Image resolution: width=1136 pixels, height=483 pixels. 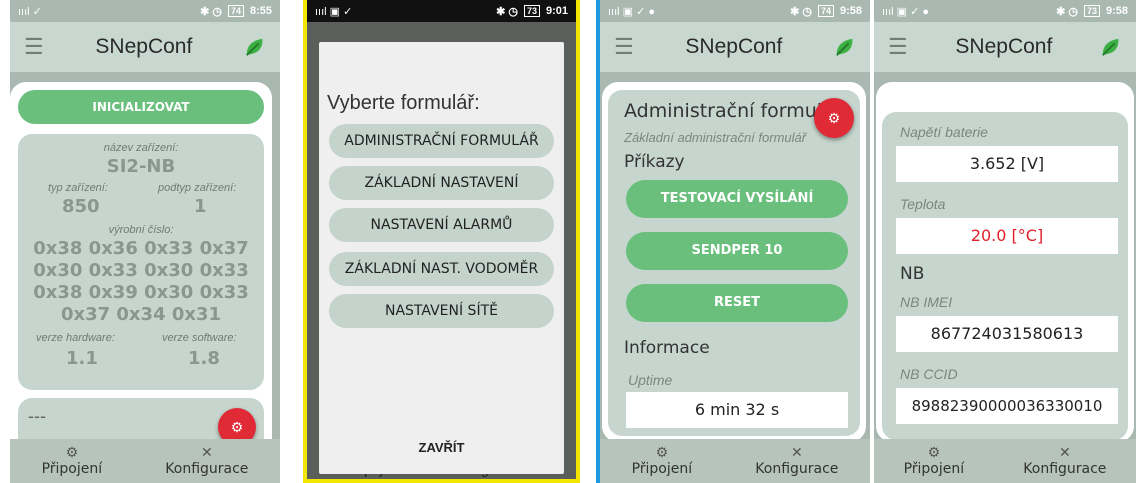 I want to click on initialize-button: INICIALIZOVAT, so click(x=141, y=107).